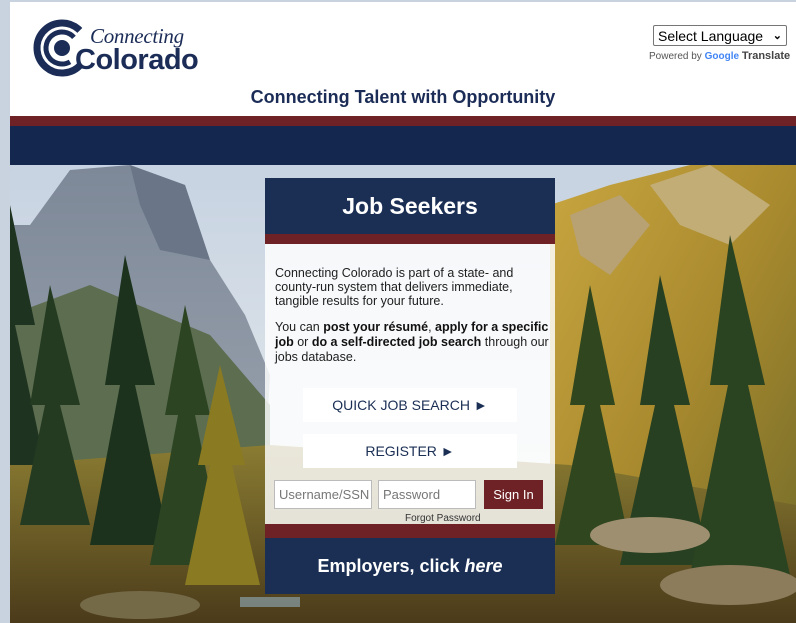  Describe the element at coordinates (711, 35) in the screenshot. I see `language-select-value: Select Language` at that location.